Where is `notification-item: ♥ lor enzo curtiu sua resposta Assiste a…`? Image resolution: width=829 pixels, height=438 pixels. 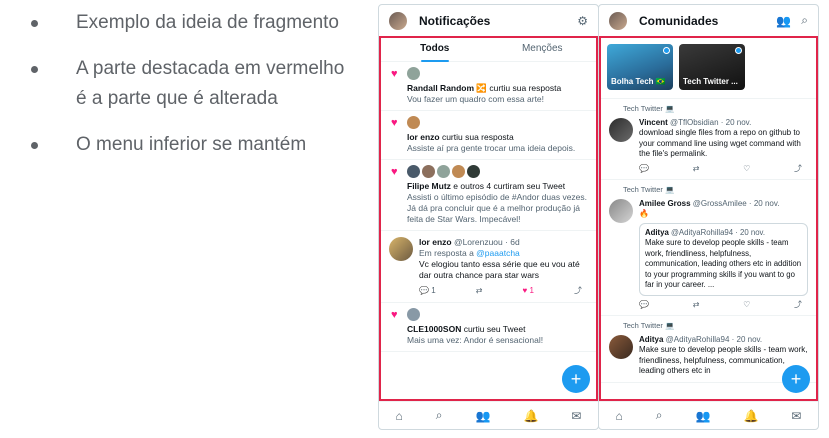
notification-item: ♥ lor enzo curtiu sua resposta Assiste a… is located at coordinates (488, 135).